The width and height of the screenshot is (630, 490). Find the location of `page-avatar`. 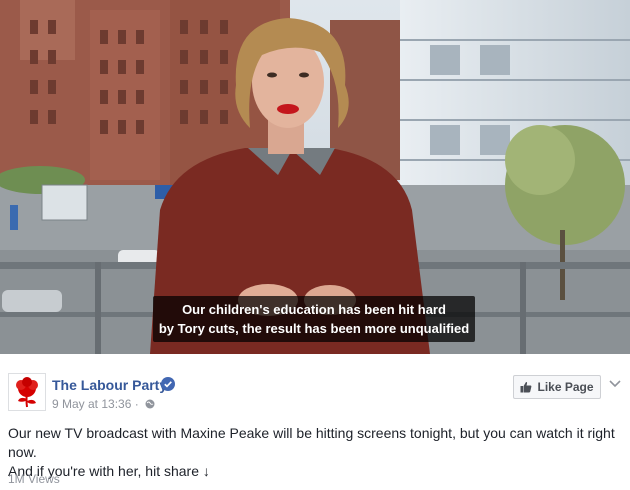

page-avatar is located at coordinates (27, 392).